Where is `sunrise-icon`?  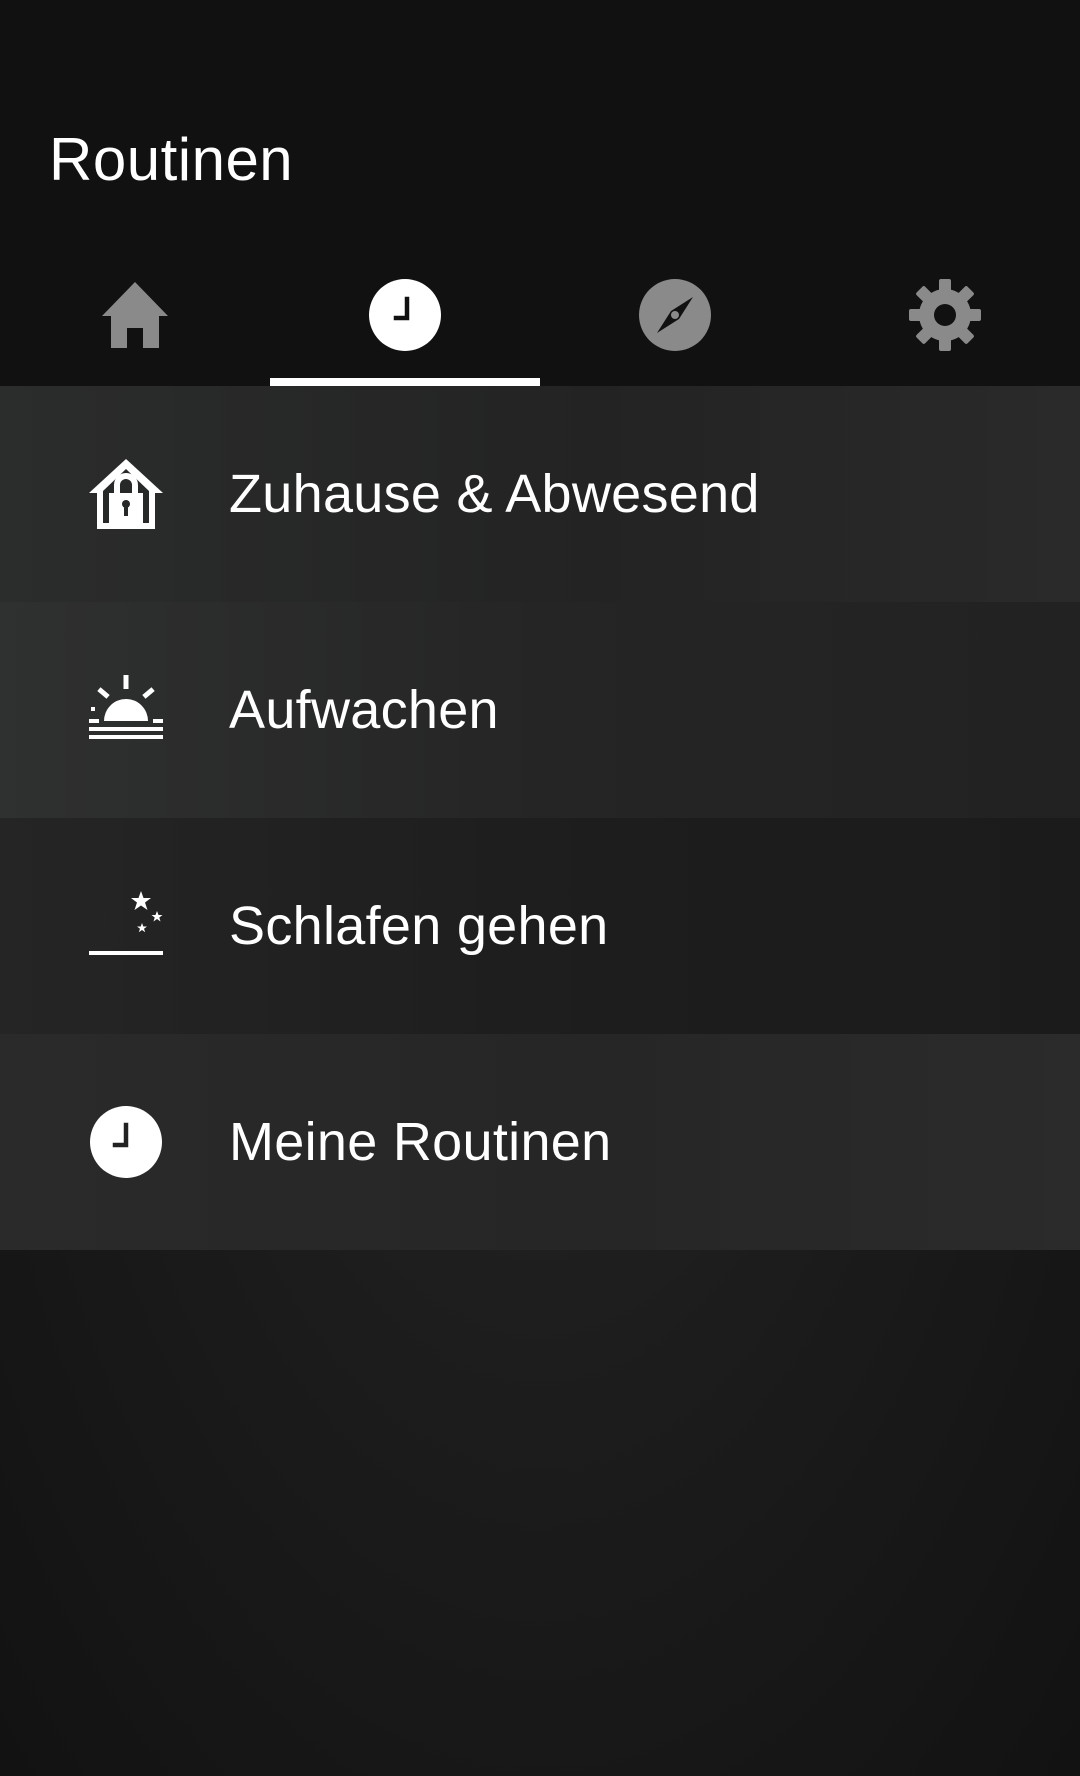 sunrise-icon is located at coordinates (126, 707).